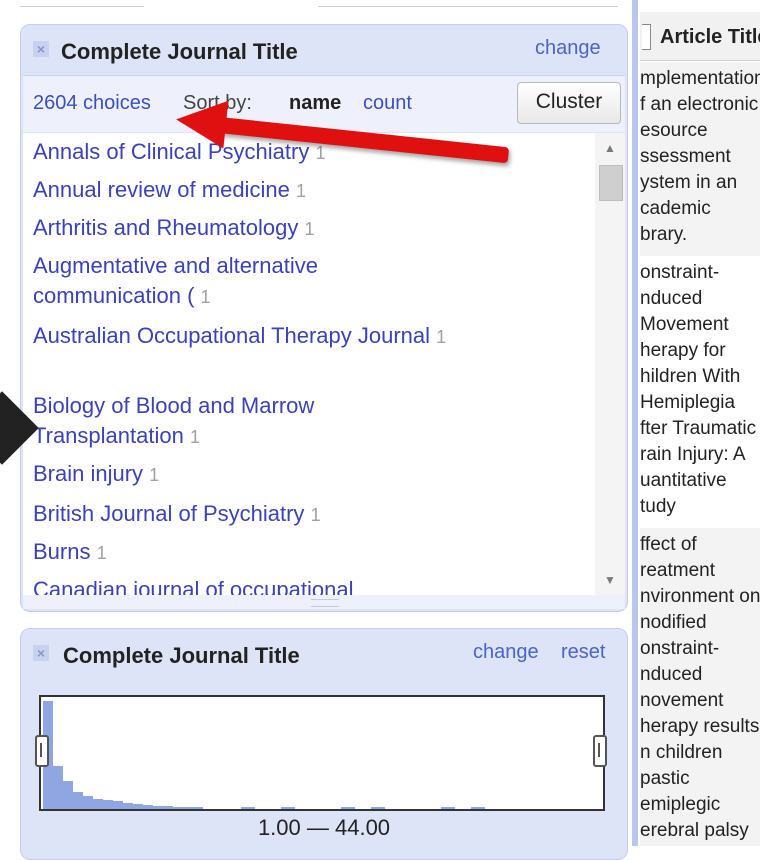  What do you see at coordinates (322, 753) in the screenshot?
I see `histogram` at bounding box center [322, 753].